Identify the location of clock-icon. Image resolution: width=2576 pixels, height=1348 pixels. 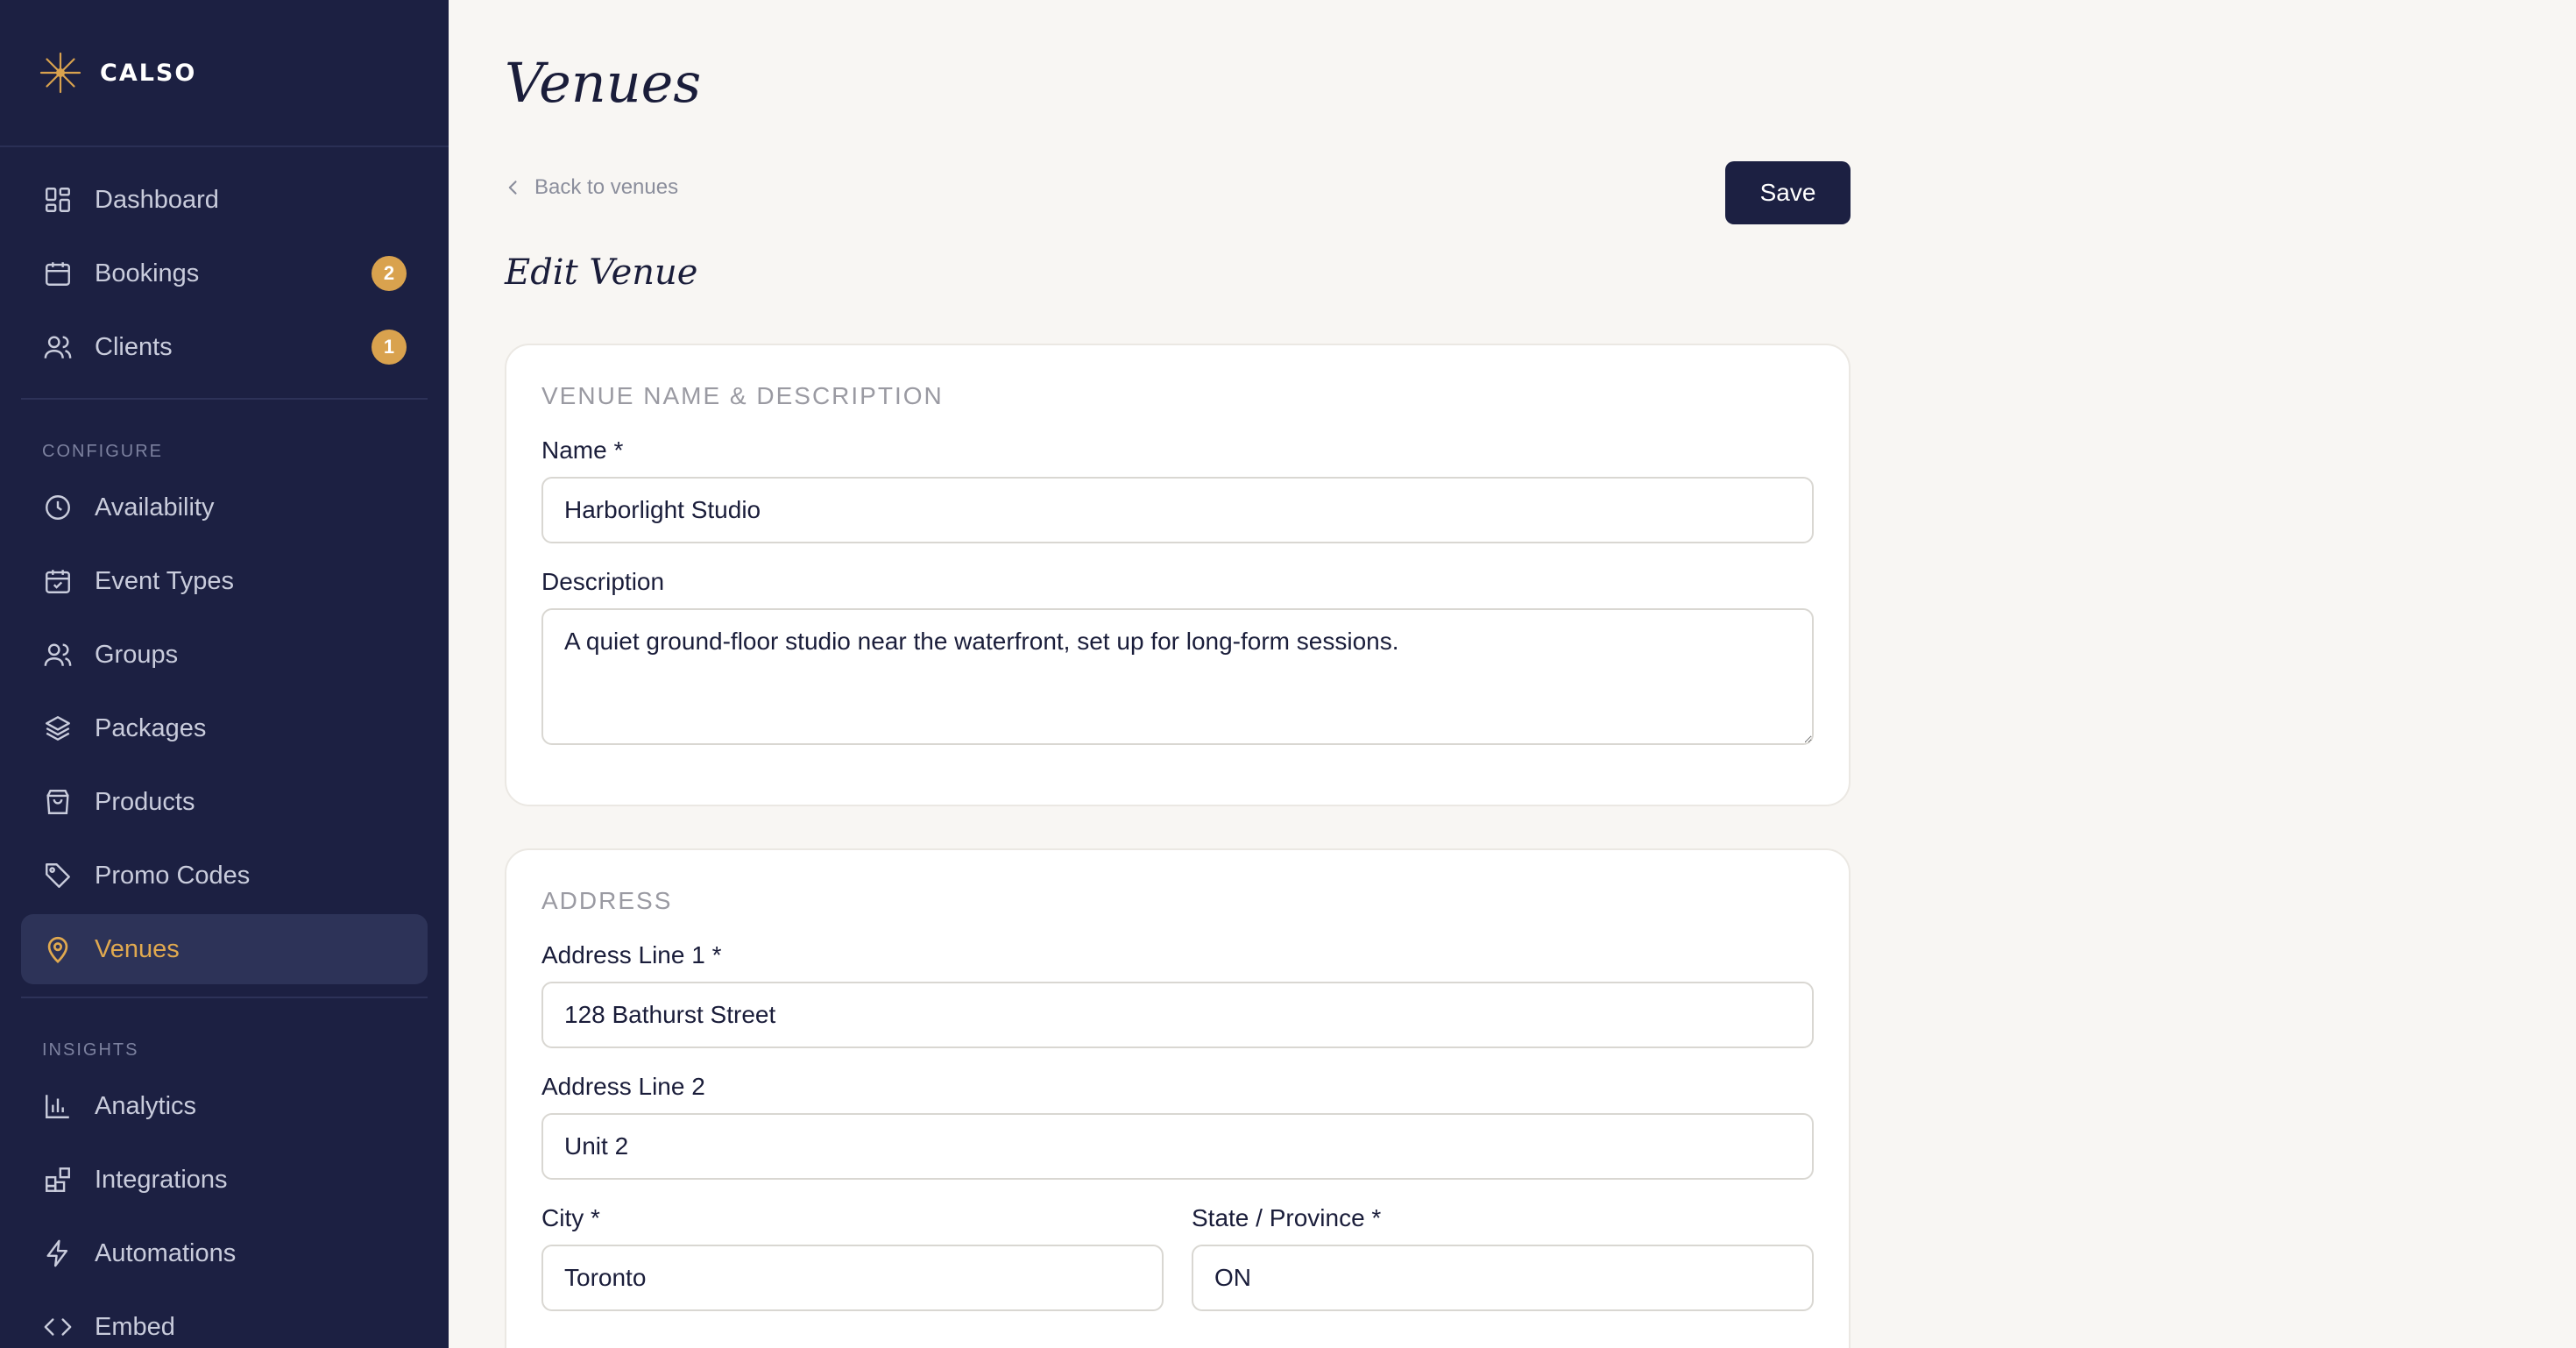
(57, 507).